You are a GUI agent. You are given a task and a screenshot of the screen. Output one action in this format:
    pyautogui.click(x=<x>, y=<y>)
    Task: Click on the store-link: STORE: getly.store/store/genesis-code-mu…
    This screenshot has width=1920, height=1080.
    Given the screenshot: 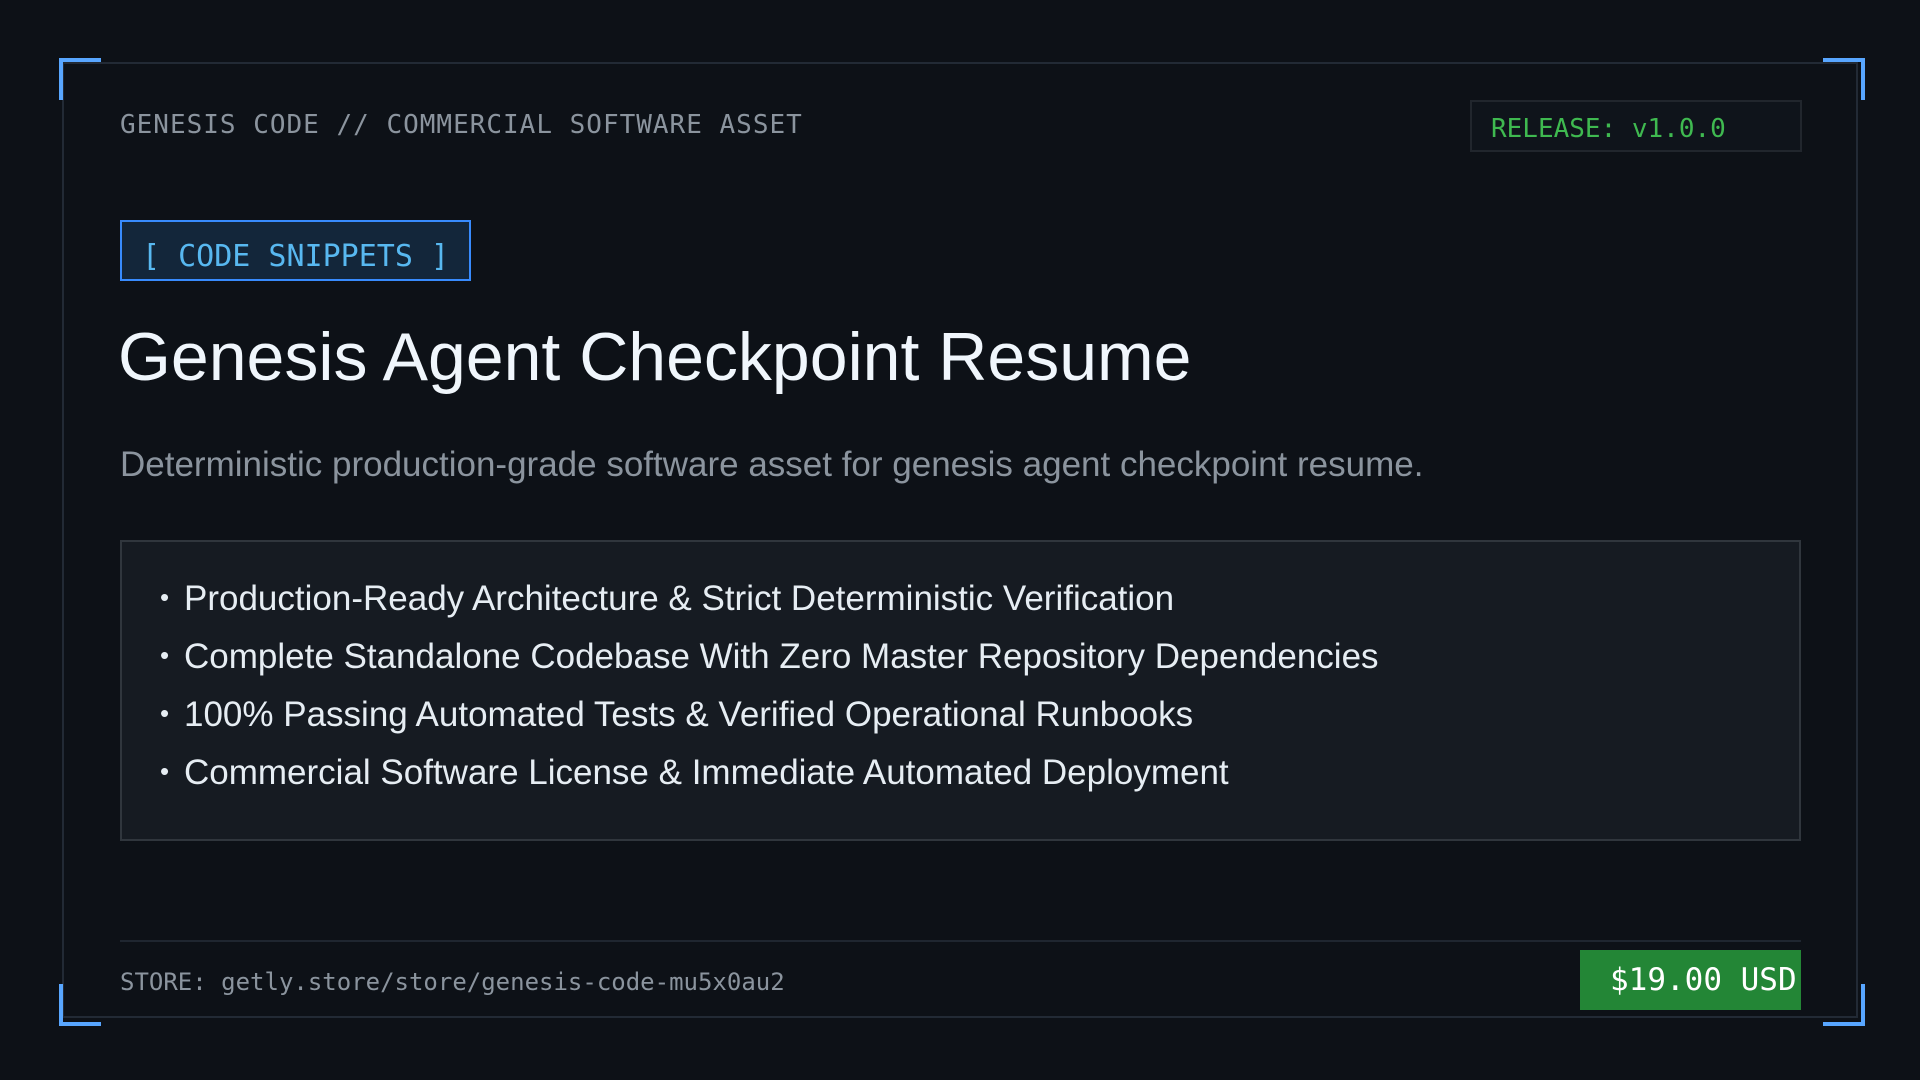 What is the action you would take?
    pyautogui.click(x=452, y=982)
    